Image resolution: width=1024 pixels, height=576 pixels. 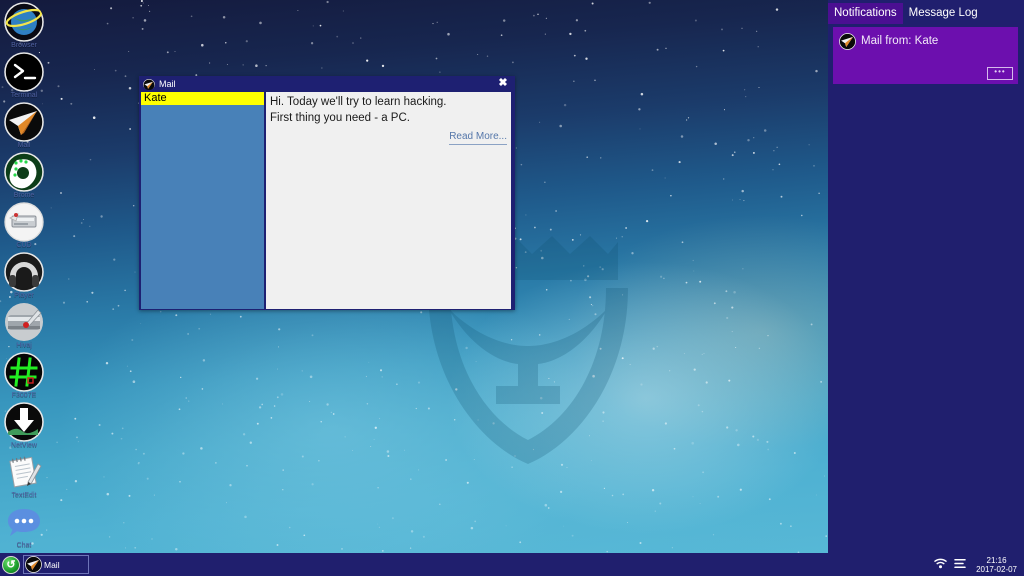 I want to click on hivaj-icon, so click(x=24, y=322).